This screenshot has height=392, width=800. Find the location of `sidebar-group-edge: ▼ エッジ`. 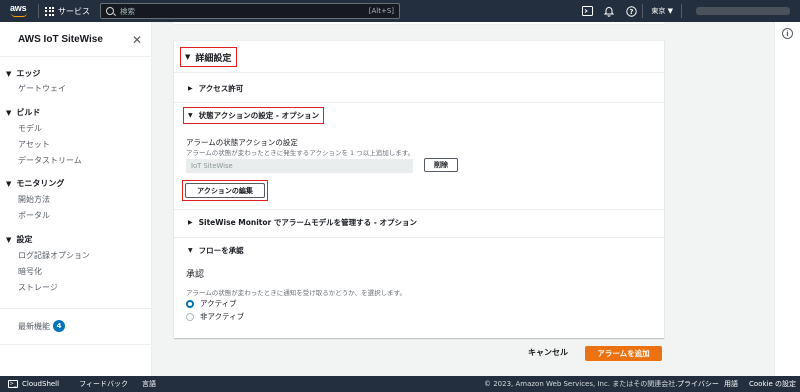

sidebar-group-edge: ▼ エッジ is located at coordinates (23, 73).